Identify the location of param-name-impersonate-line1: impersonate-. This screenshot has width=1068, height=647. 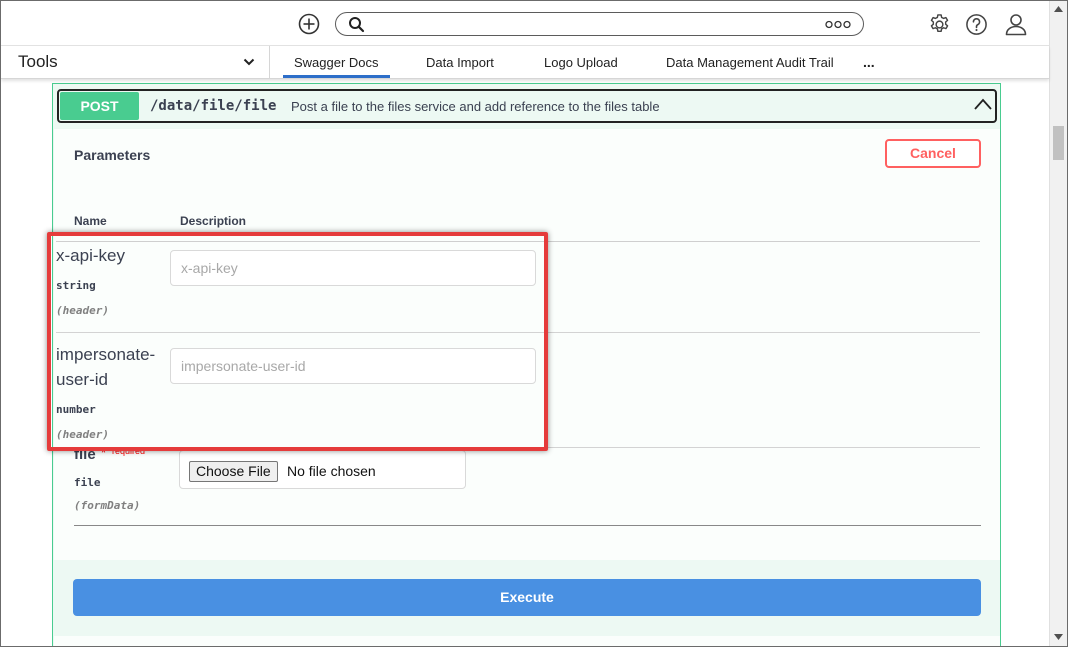
(106, 354).